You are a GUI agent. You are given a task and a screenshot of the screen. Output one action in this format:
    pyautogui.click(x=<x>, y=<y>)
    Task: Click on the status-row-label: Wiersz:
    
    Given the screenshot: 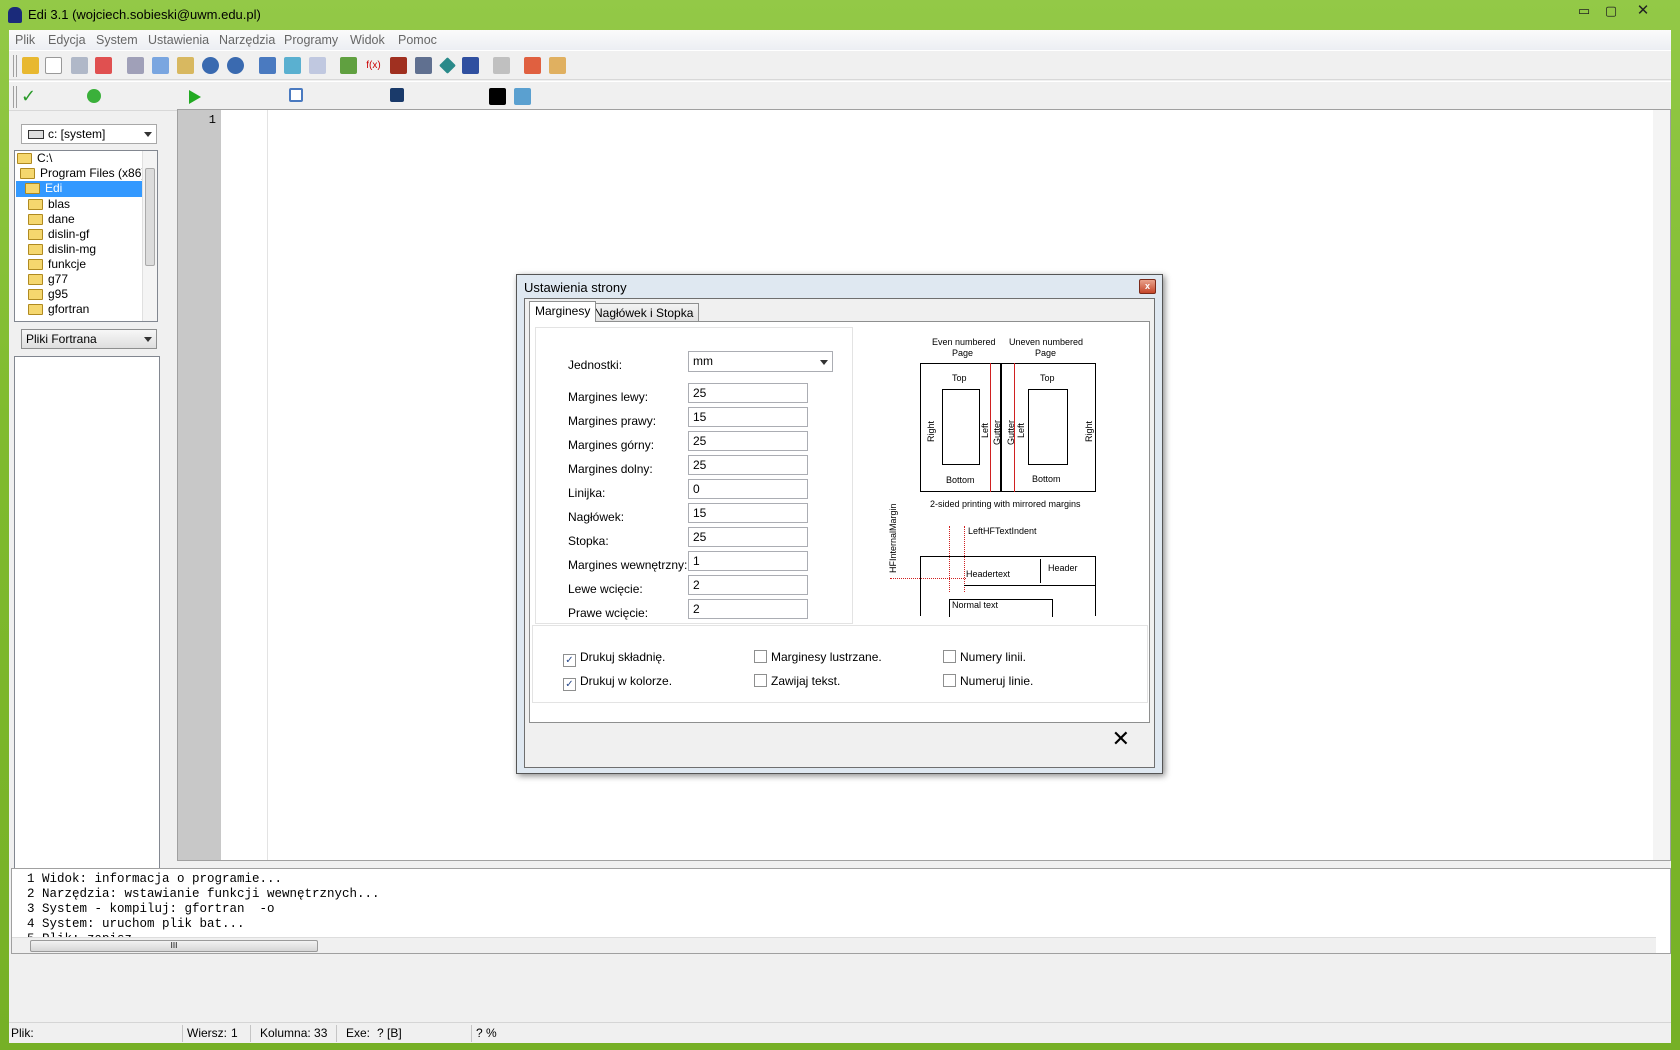 What is the action you would take?
    pyautogui.click(x=207, y=1033)
    